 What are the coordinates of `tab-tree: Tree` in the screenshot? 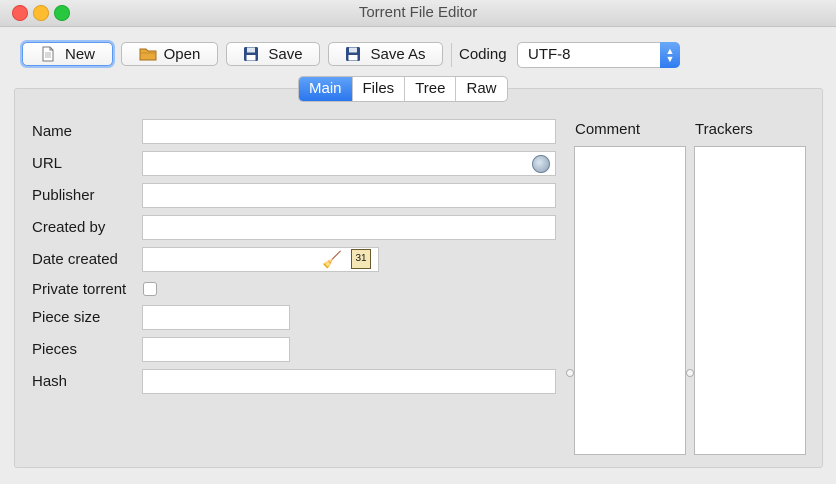 It's located at (429, 89).